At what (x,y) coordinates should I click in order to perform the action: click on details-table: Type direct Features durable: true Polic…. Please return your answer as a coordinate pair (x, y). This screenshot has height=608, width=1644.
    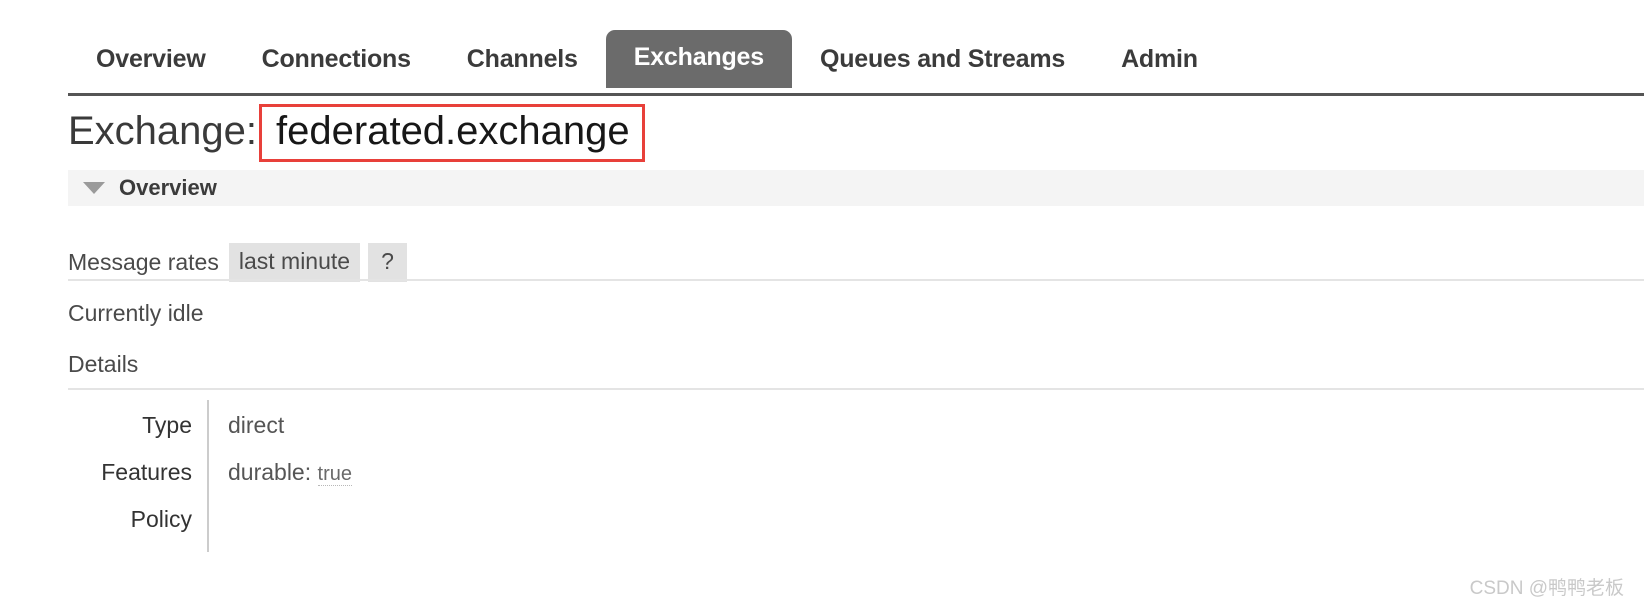
    Looking at the image, I should click on (418, 470).